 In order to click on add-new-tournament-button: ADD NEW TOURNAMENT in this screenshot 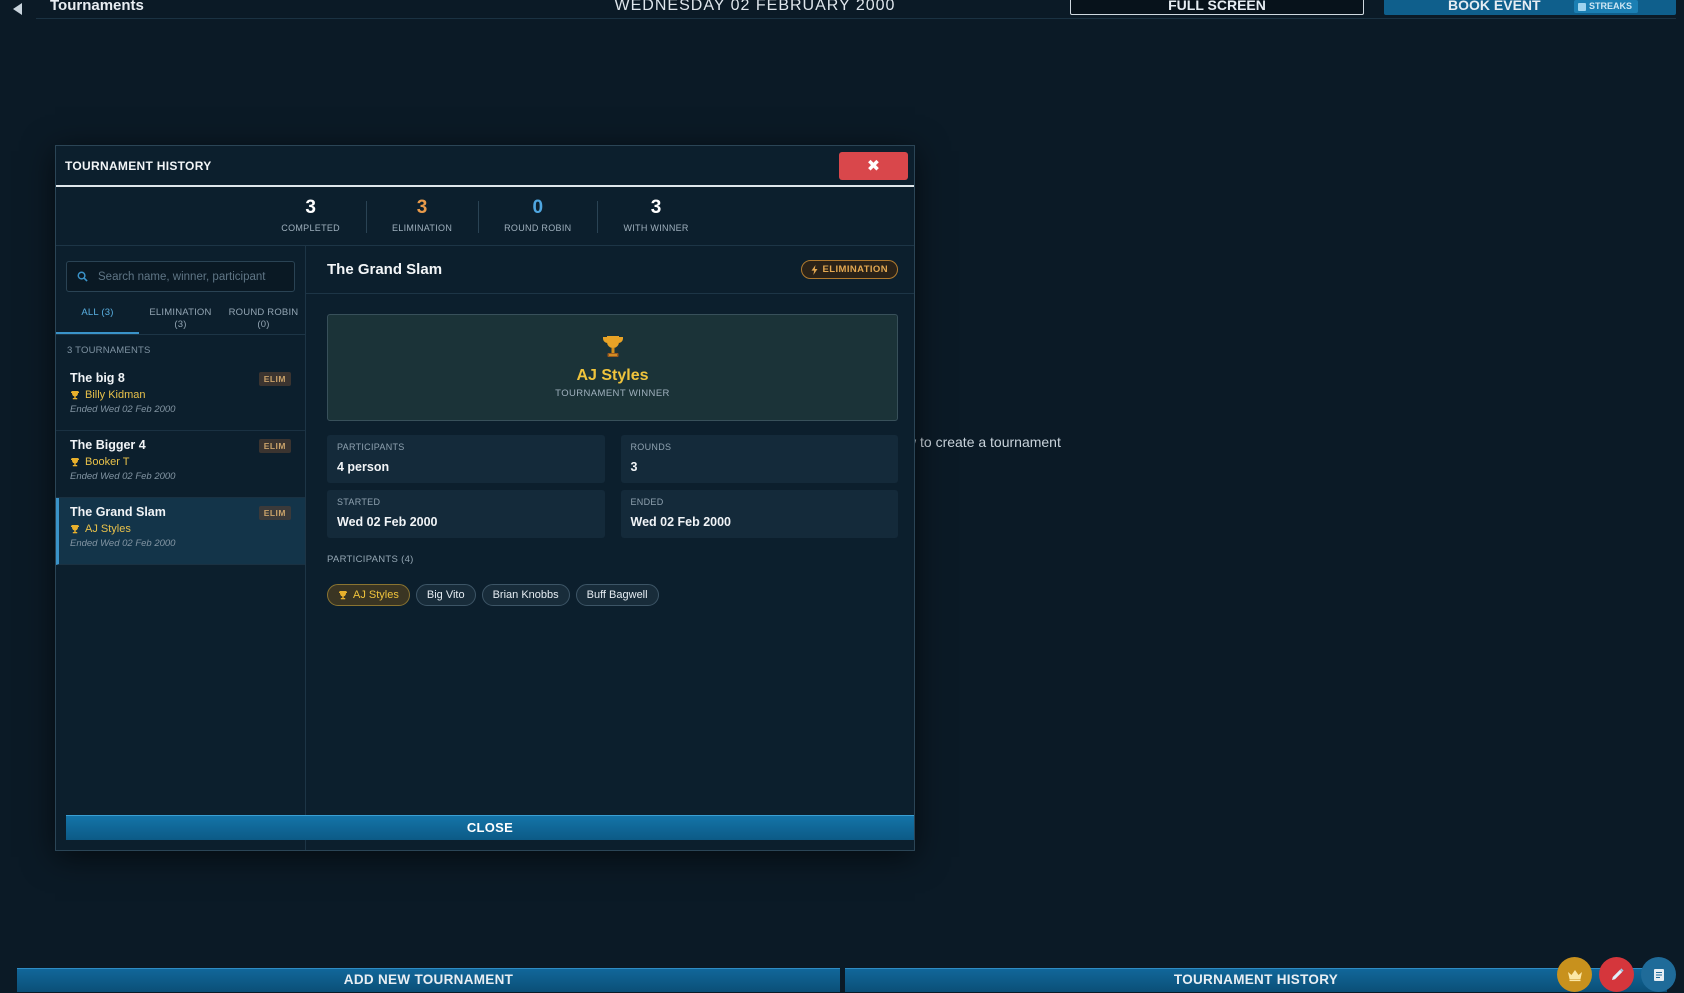, I will do `click(428, 980)`.